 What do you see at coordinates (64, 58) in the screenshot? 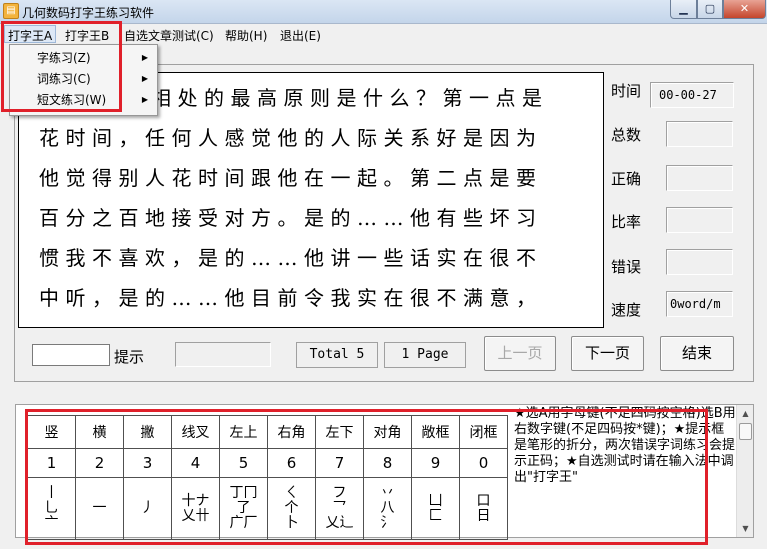
I see `dropdown-item-label: 字练习(Z)` at bounding box center [64, 58].